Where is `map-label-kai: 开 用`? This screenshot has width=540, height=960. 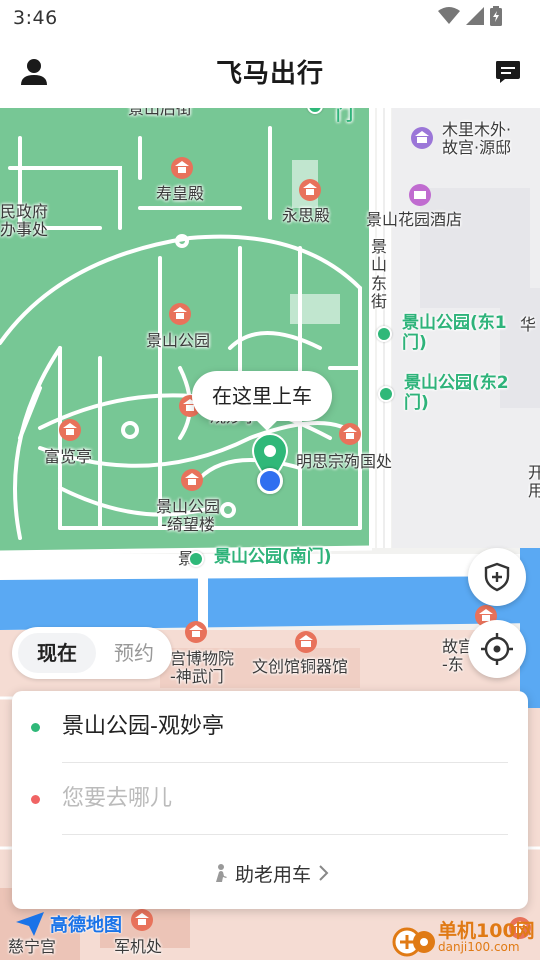 map-label-kai: 开 用 is located at coordinates (534, 482).